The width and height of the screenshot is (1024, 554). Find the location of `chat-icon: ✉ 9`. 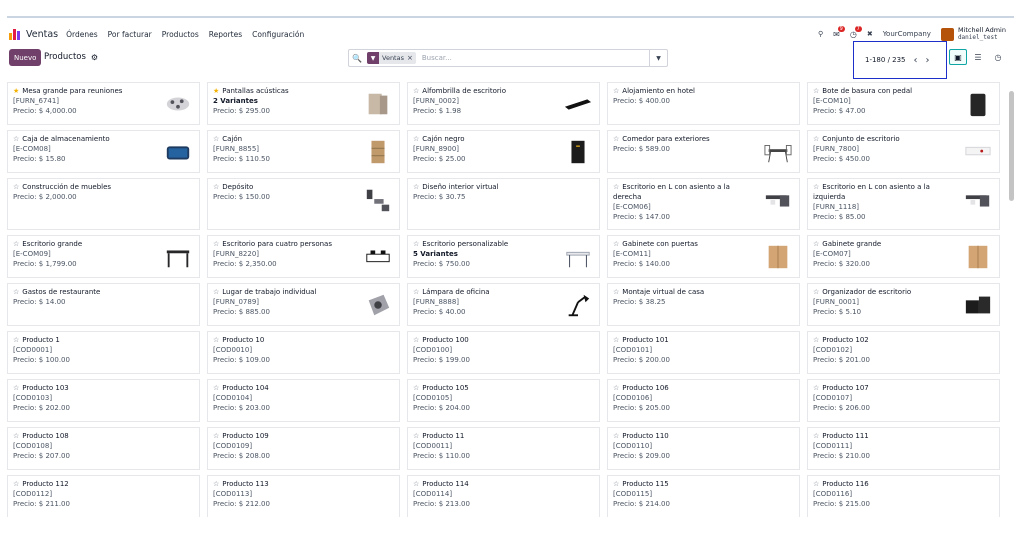

chat-icon: ✉ 9 is located at coordinates (839, 32).